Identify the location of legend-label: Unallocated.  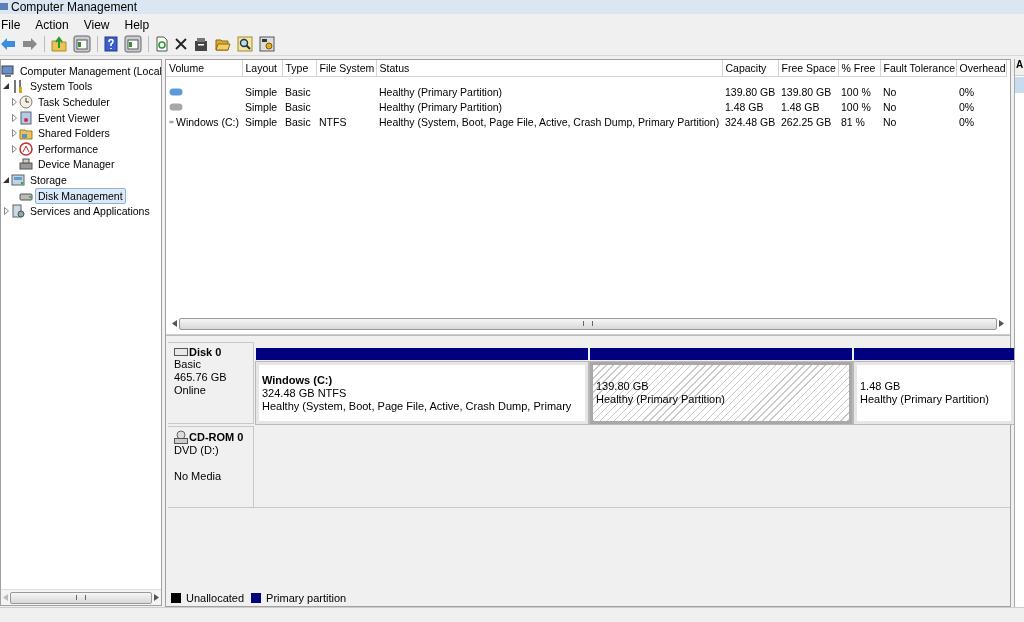
(215, 598).